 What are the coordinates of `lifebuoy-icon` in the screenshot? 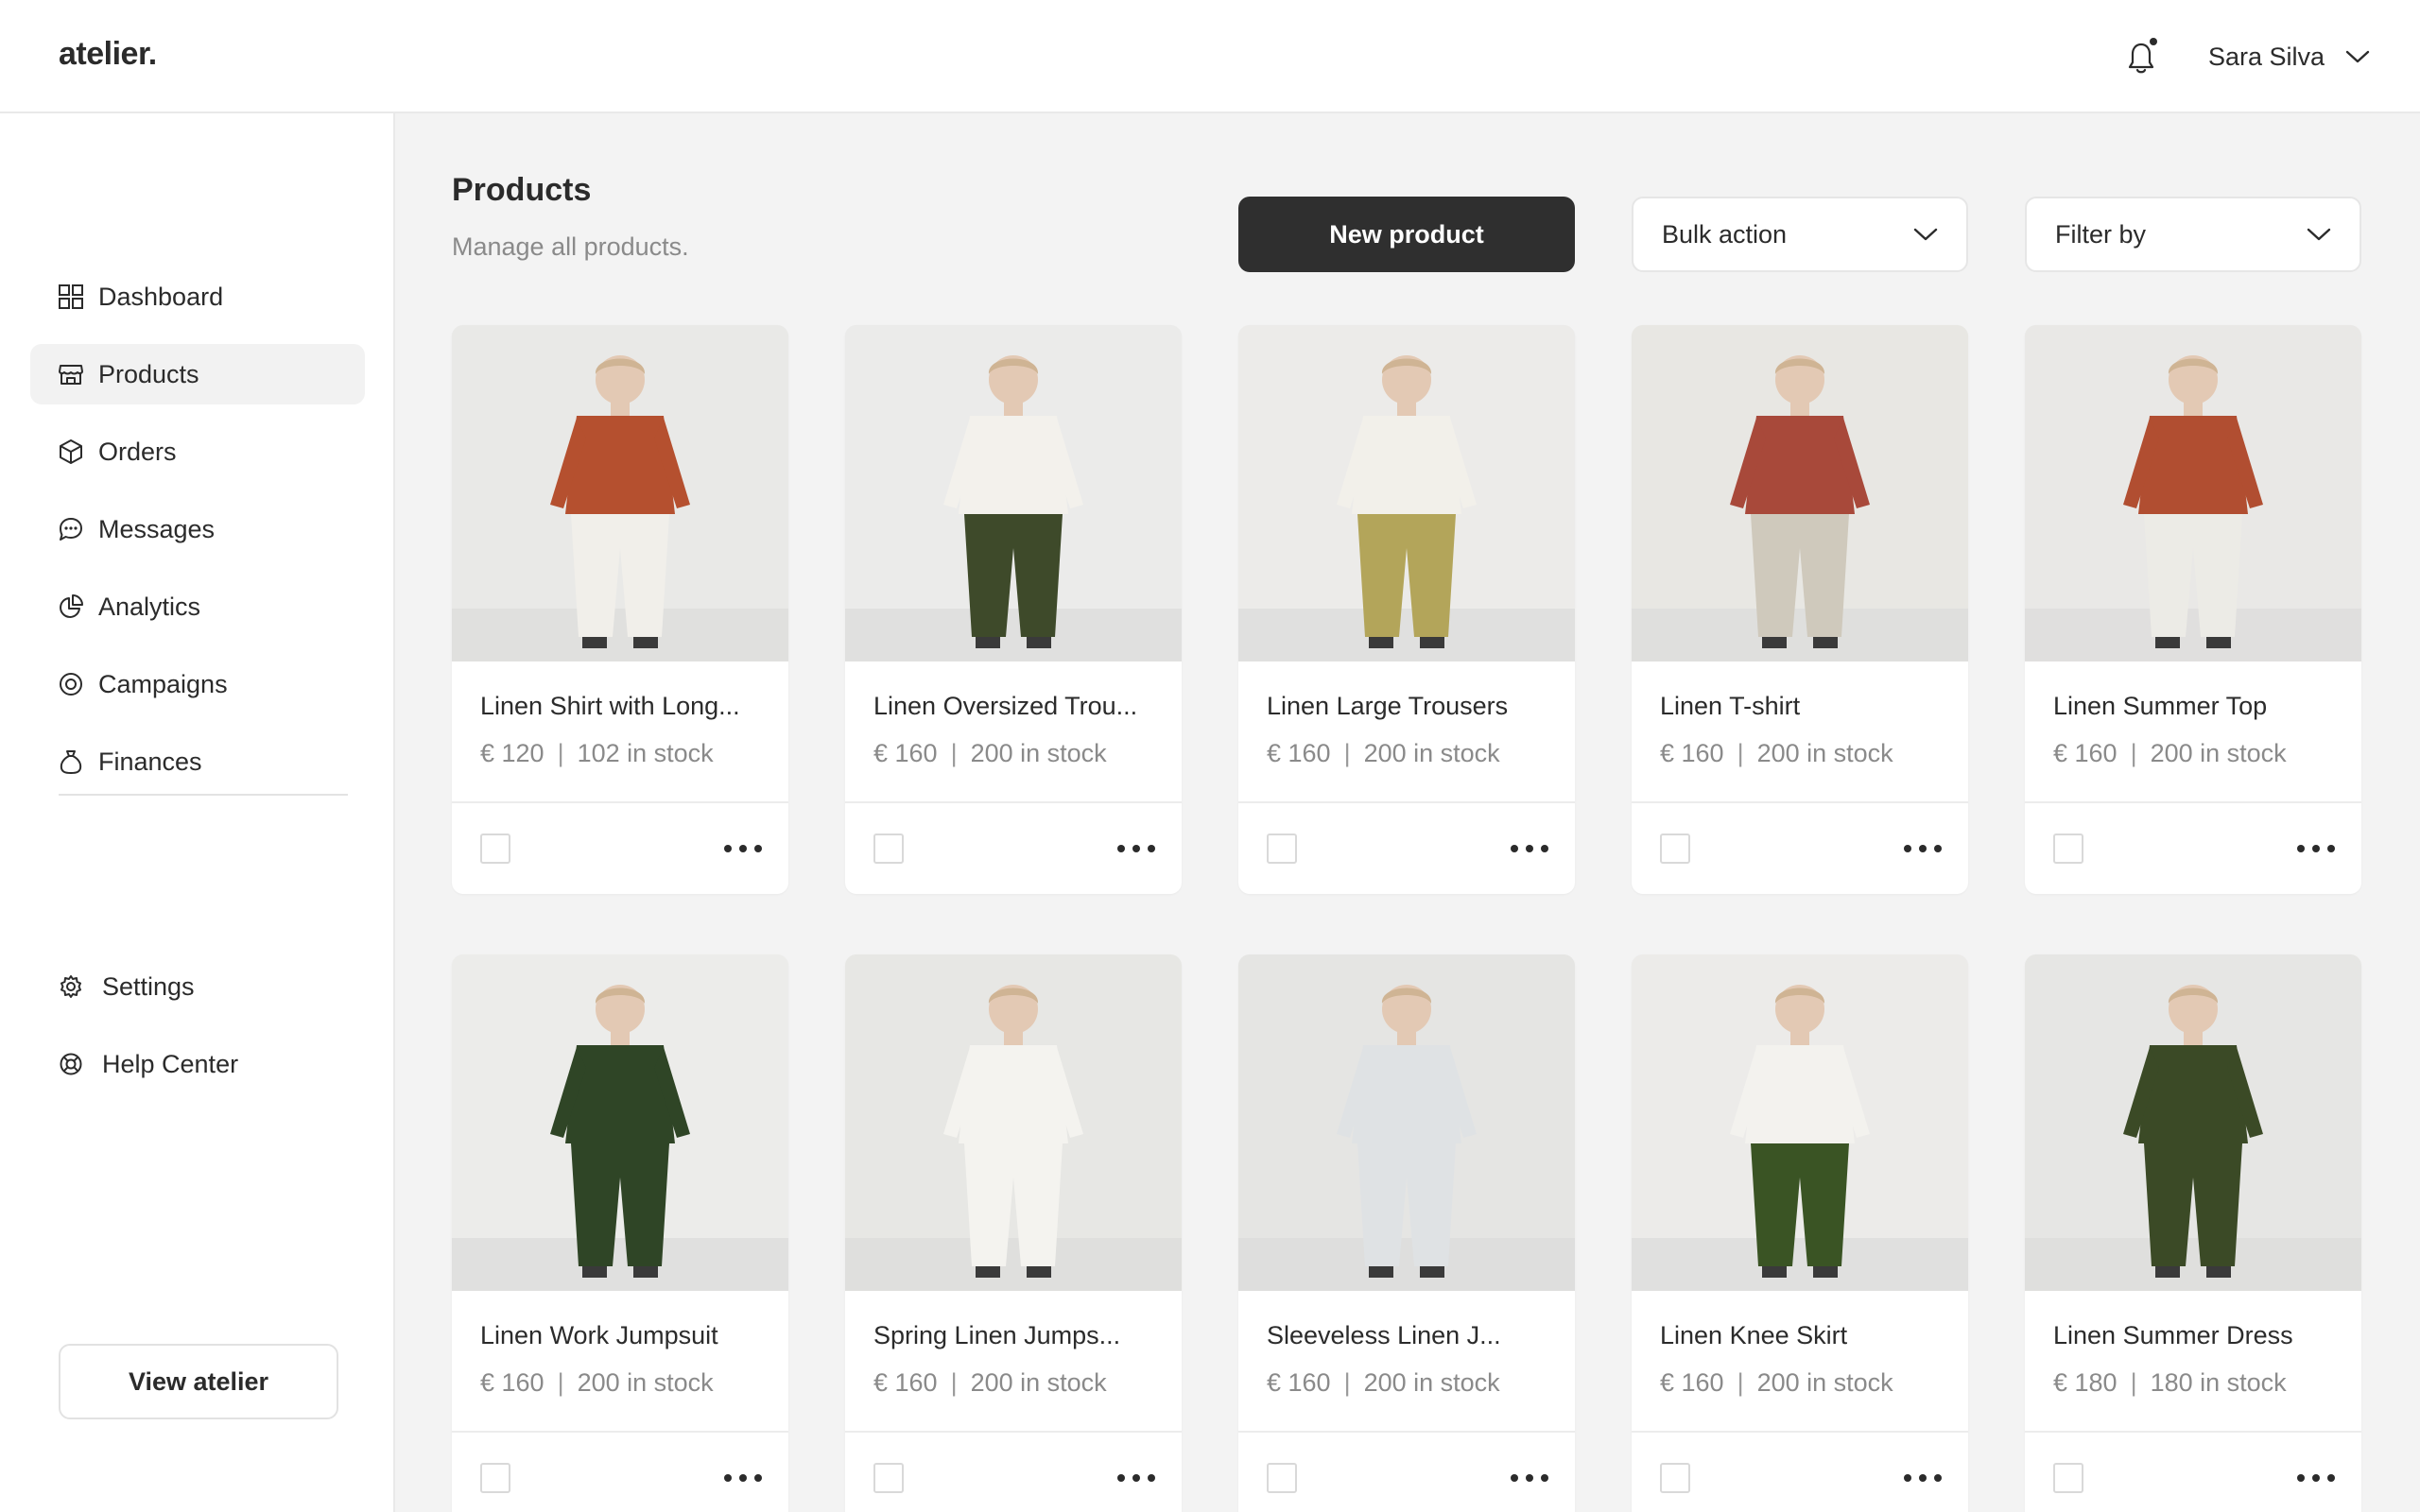 It's located at (71, 1064).